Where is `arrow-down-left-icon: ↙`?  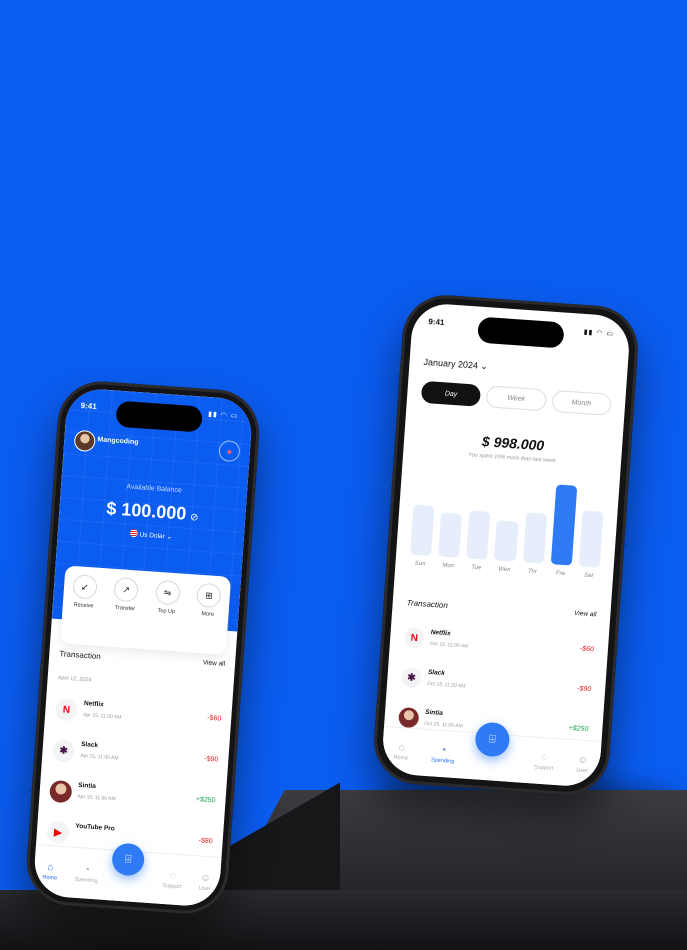
arrow-down-left-icon: ↙ is located at coordinates (85, 586).